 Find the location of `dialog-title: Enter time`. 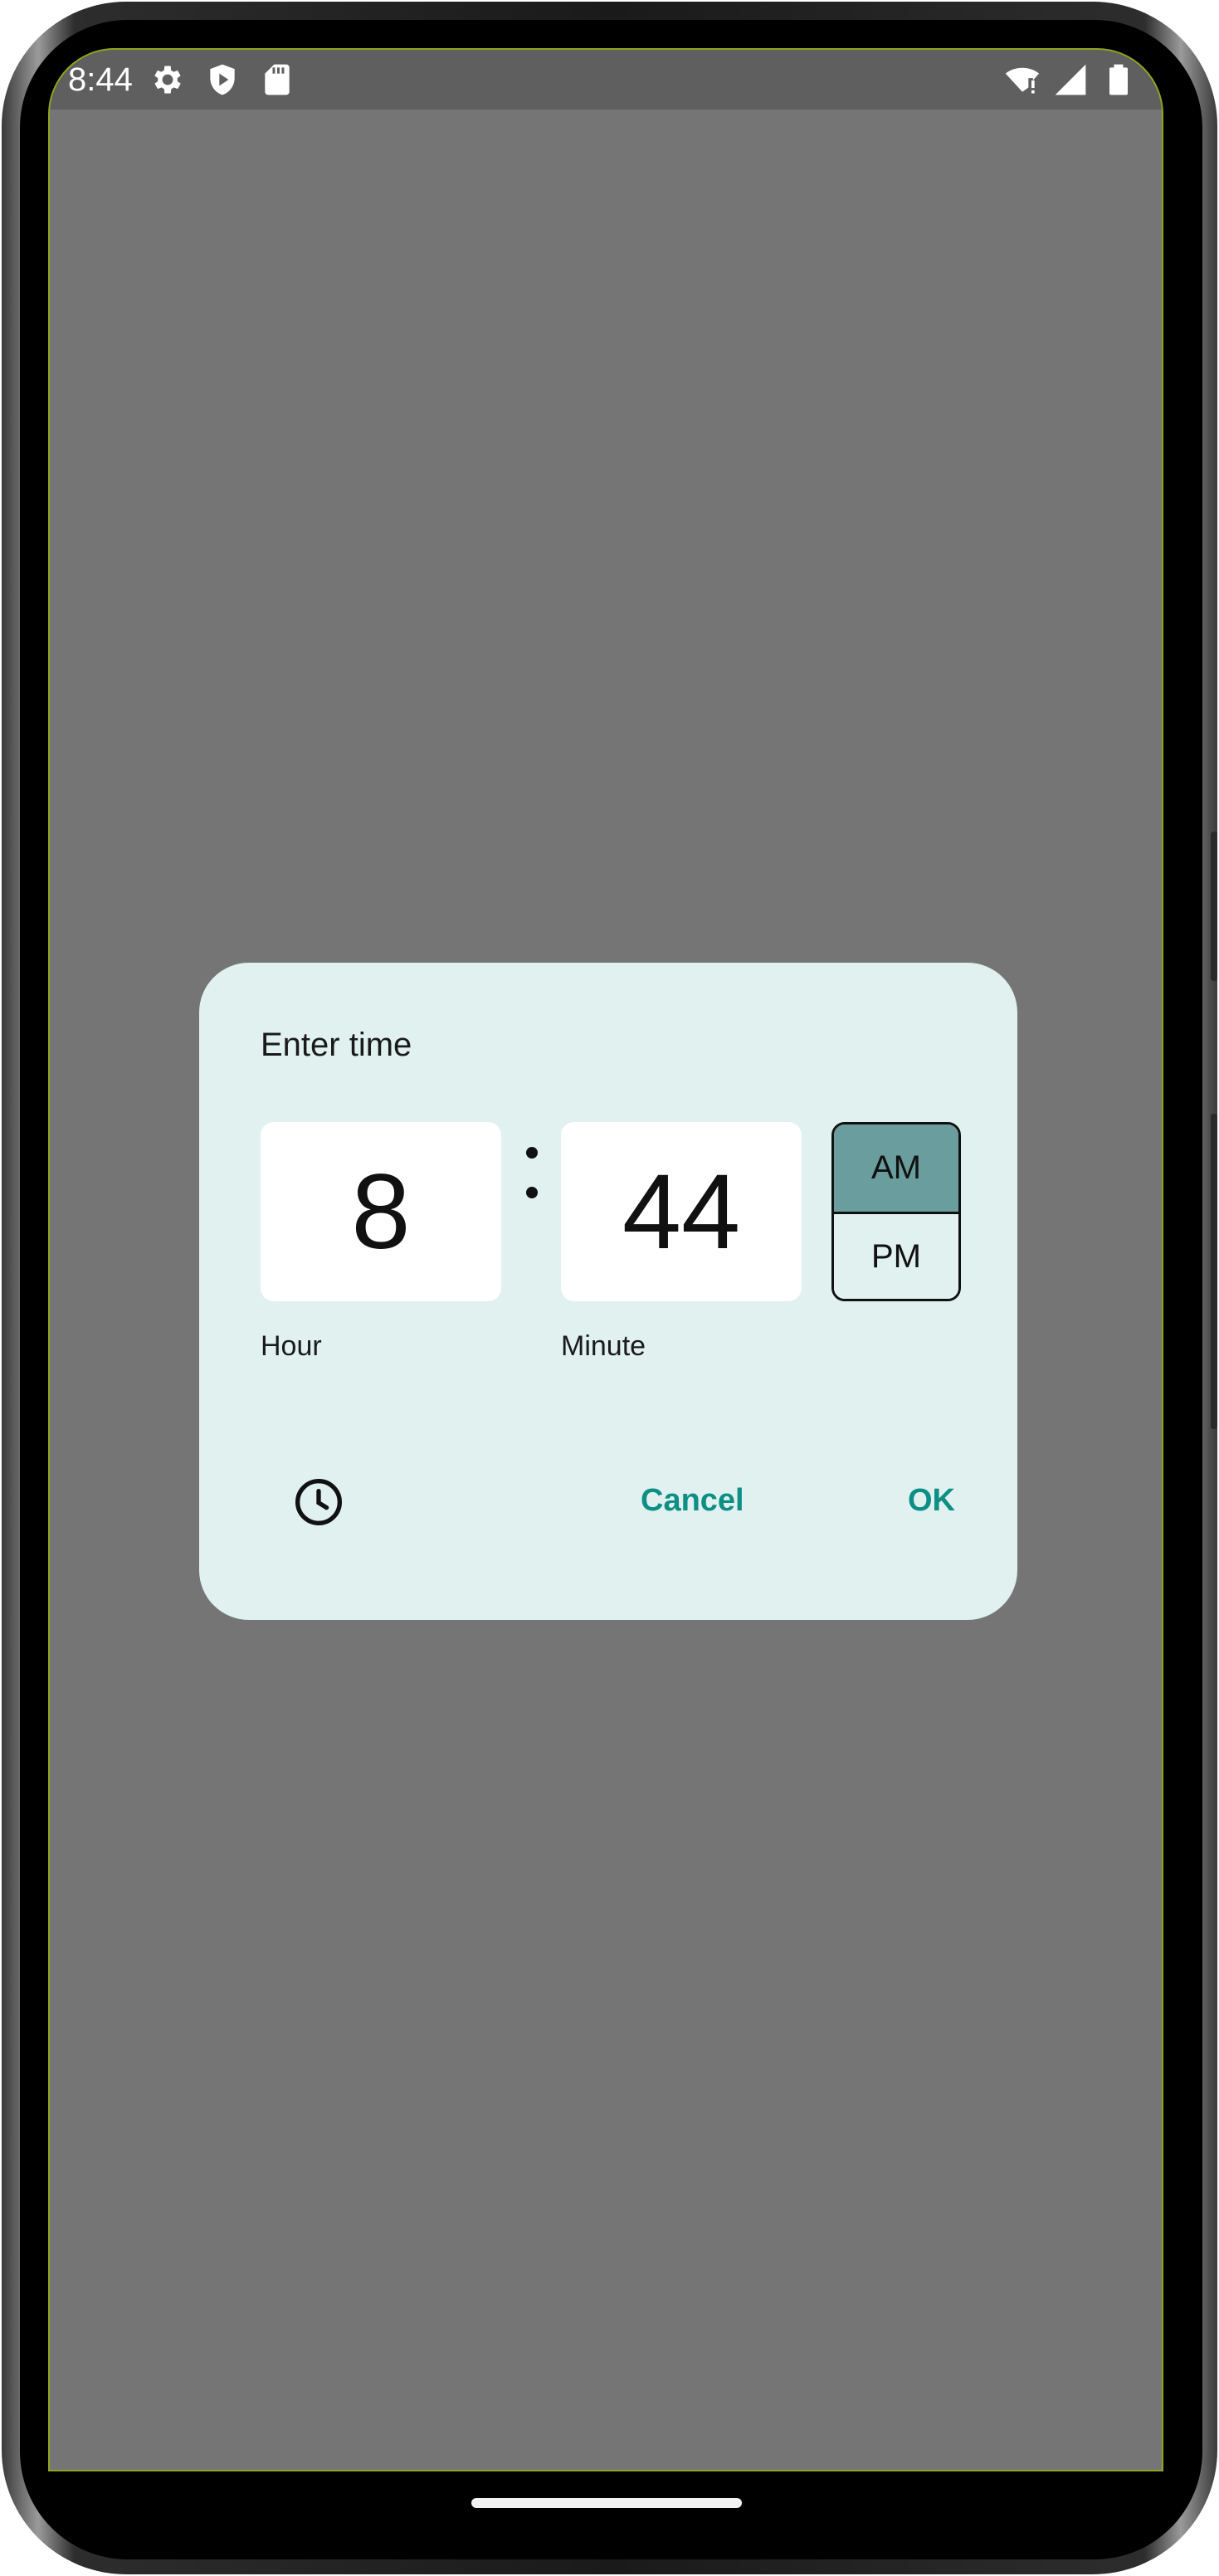

dialog-title: Enter time is located at coordinates (337, 1045).